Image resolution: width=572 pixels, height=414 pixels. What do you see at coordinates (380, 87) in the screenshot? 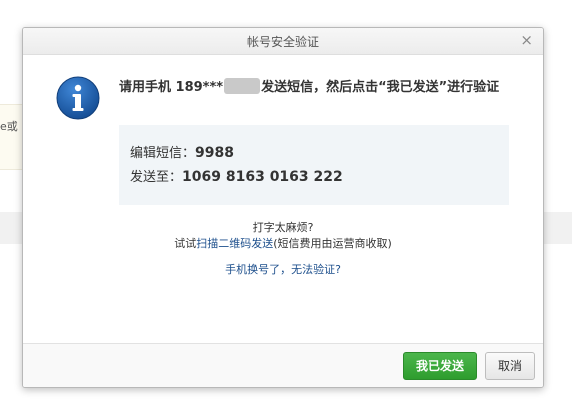
I see `prompt-suffix: 发送短信，然后点击“我已发送”进行验证` at bounding box center [380, 87].